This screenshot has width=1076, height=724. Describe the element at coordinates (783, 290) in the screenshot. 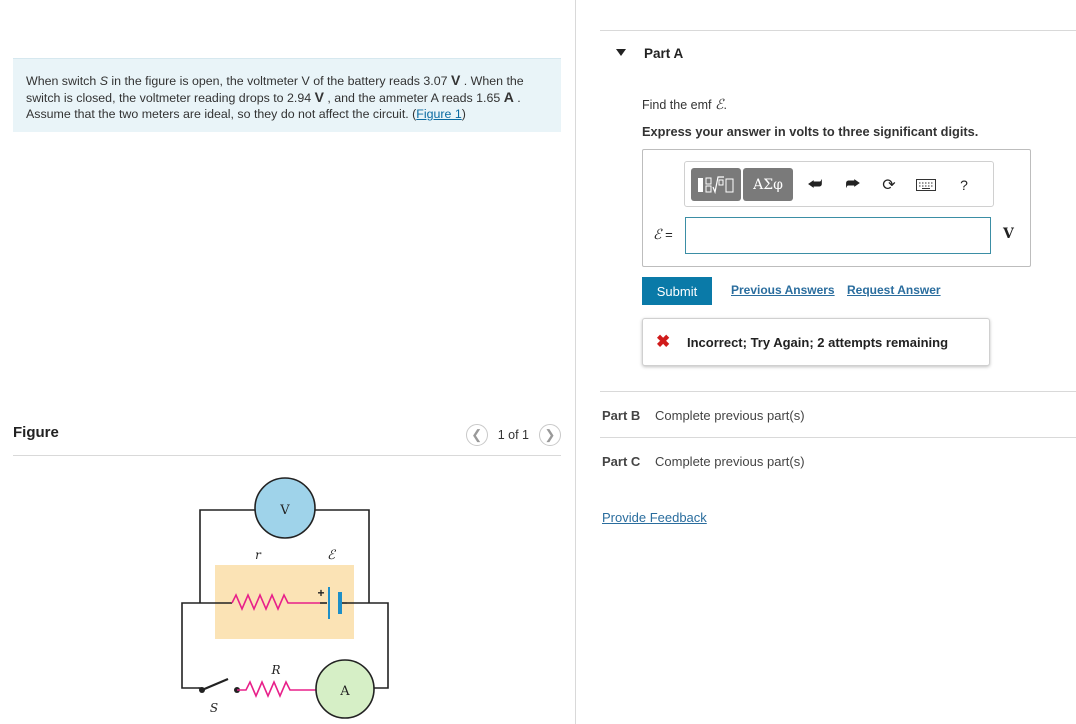

I see `previous-answers-link: Previous Answers` at that location.